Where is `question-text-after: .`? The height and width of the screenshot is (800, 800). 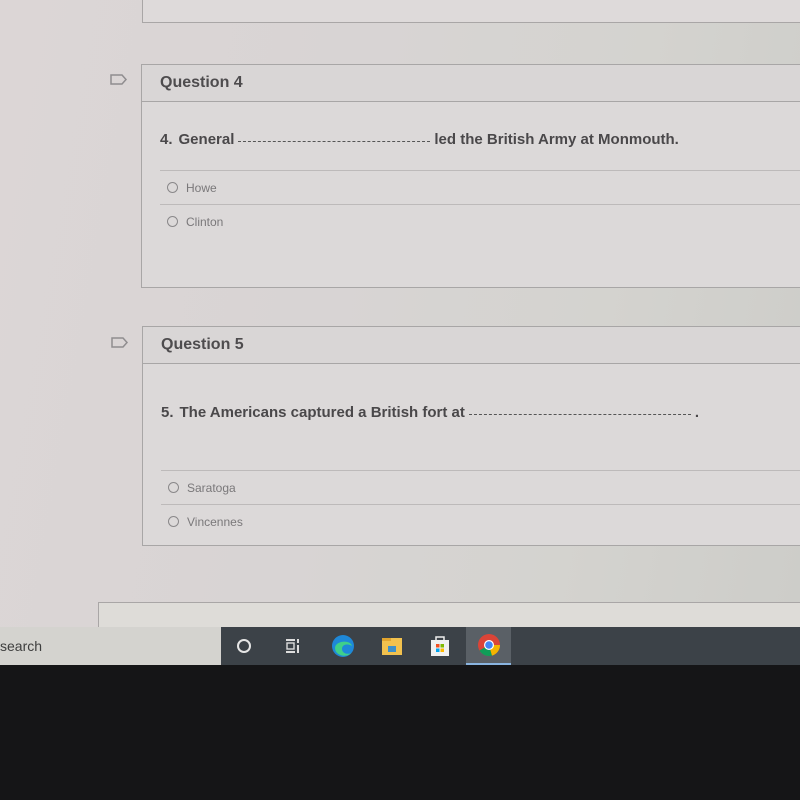
question-text-after: . is located at coordinates (697, 412).